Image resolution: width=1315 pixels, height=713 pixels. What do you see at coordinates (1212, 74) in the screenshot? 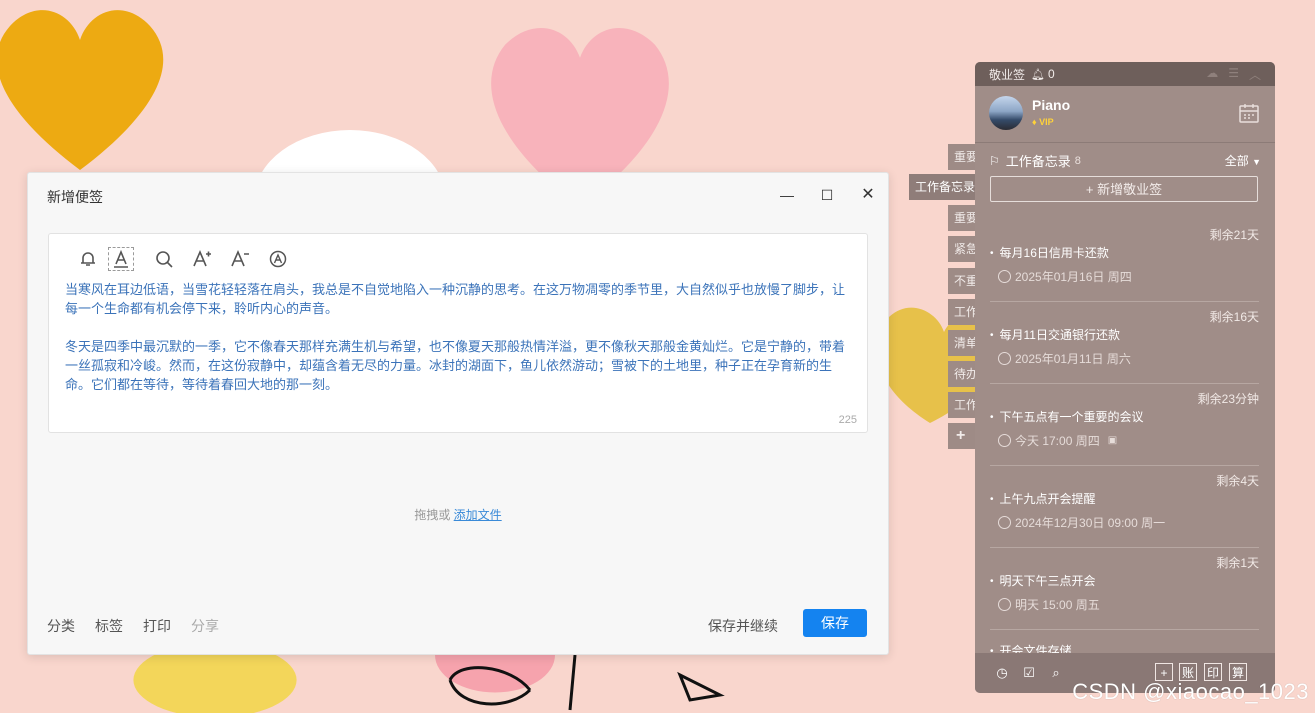
I see `sync-icon: ☁` at bounding box center [1212, 74].